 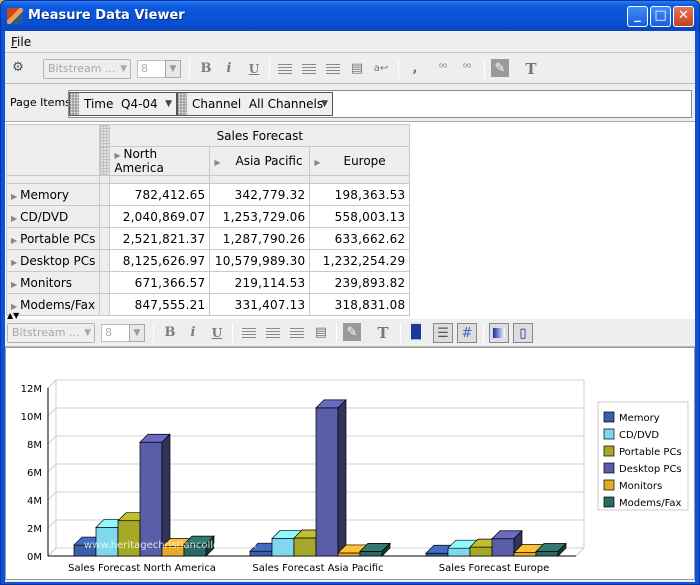 What do you see at coordinates (261, 553) in the screenshot?
I see `bar-memory` at bounding box center [261, 553].